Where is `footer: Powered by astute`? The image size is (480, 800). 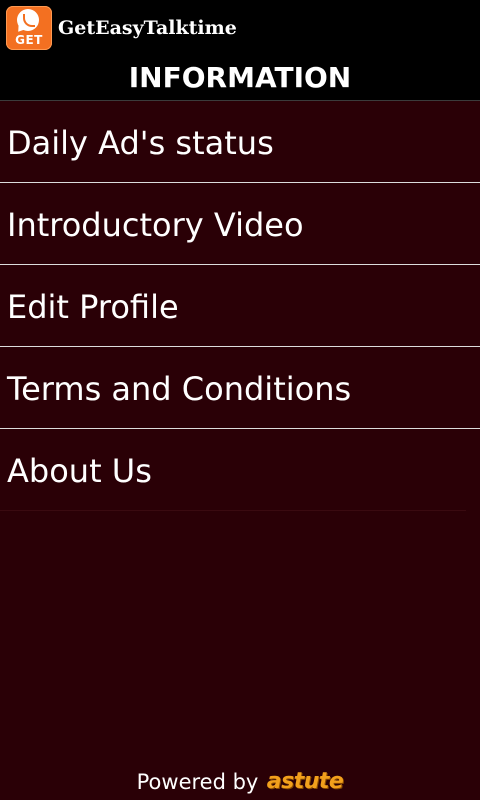
footer: Powered by astute is located at coordinates (240, 782).